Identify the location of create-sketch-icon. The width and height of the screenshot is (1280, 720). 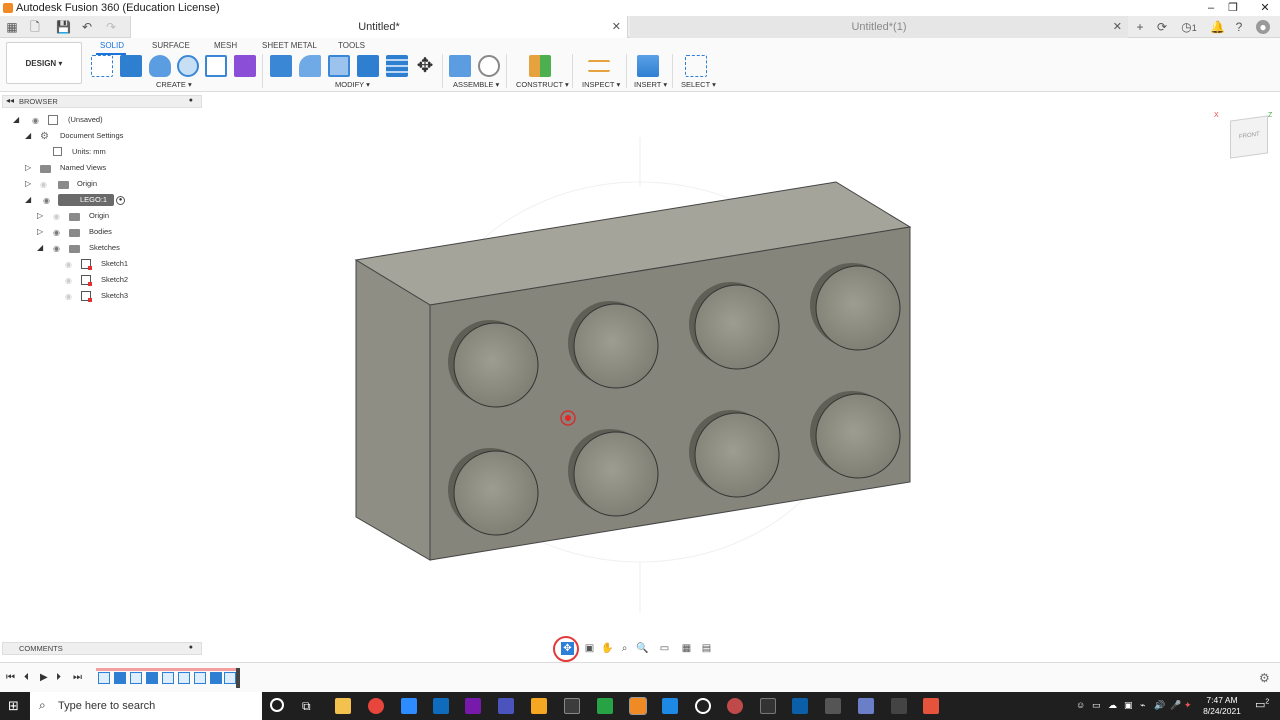
(102, 66).